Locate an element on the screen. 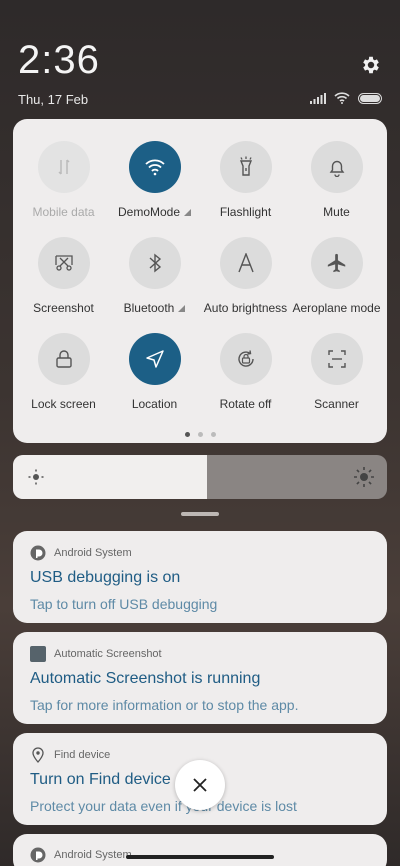 The height and width of the screenshot is (866, 400). brightness-low-icon is located at coordinates (36, 477).